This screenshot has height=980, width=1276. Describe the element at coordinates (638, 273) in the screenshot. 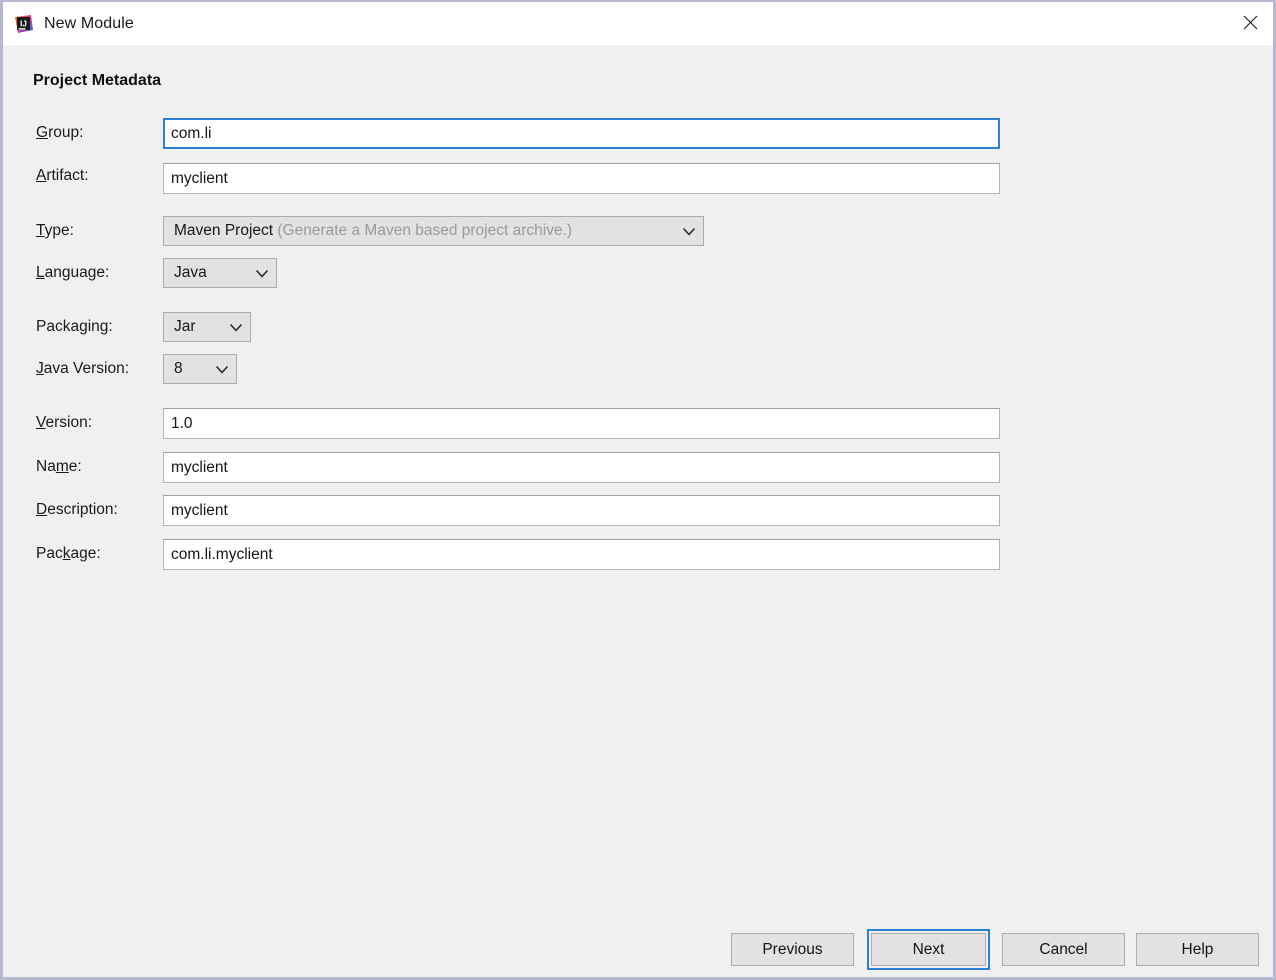

I see `field-row-language: Language: Java` at that location.